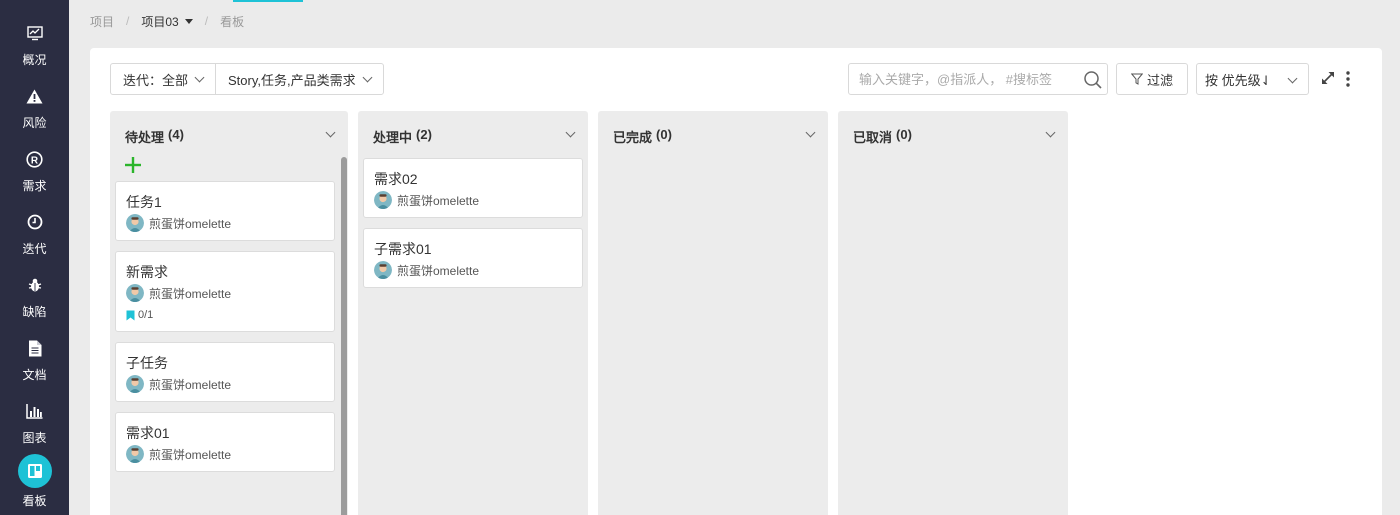  Describe the element at coordinates (34, 430) in the screenshot. I see `sidebar-item-charts: 图表` at that location.